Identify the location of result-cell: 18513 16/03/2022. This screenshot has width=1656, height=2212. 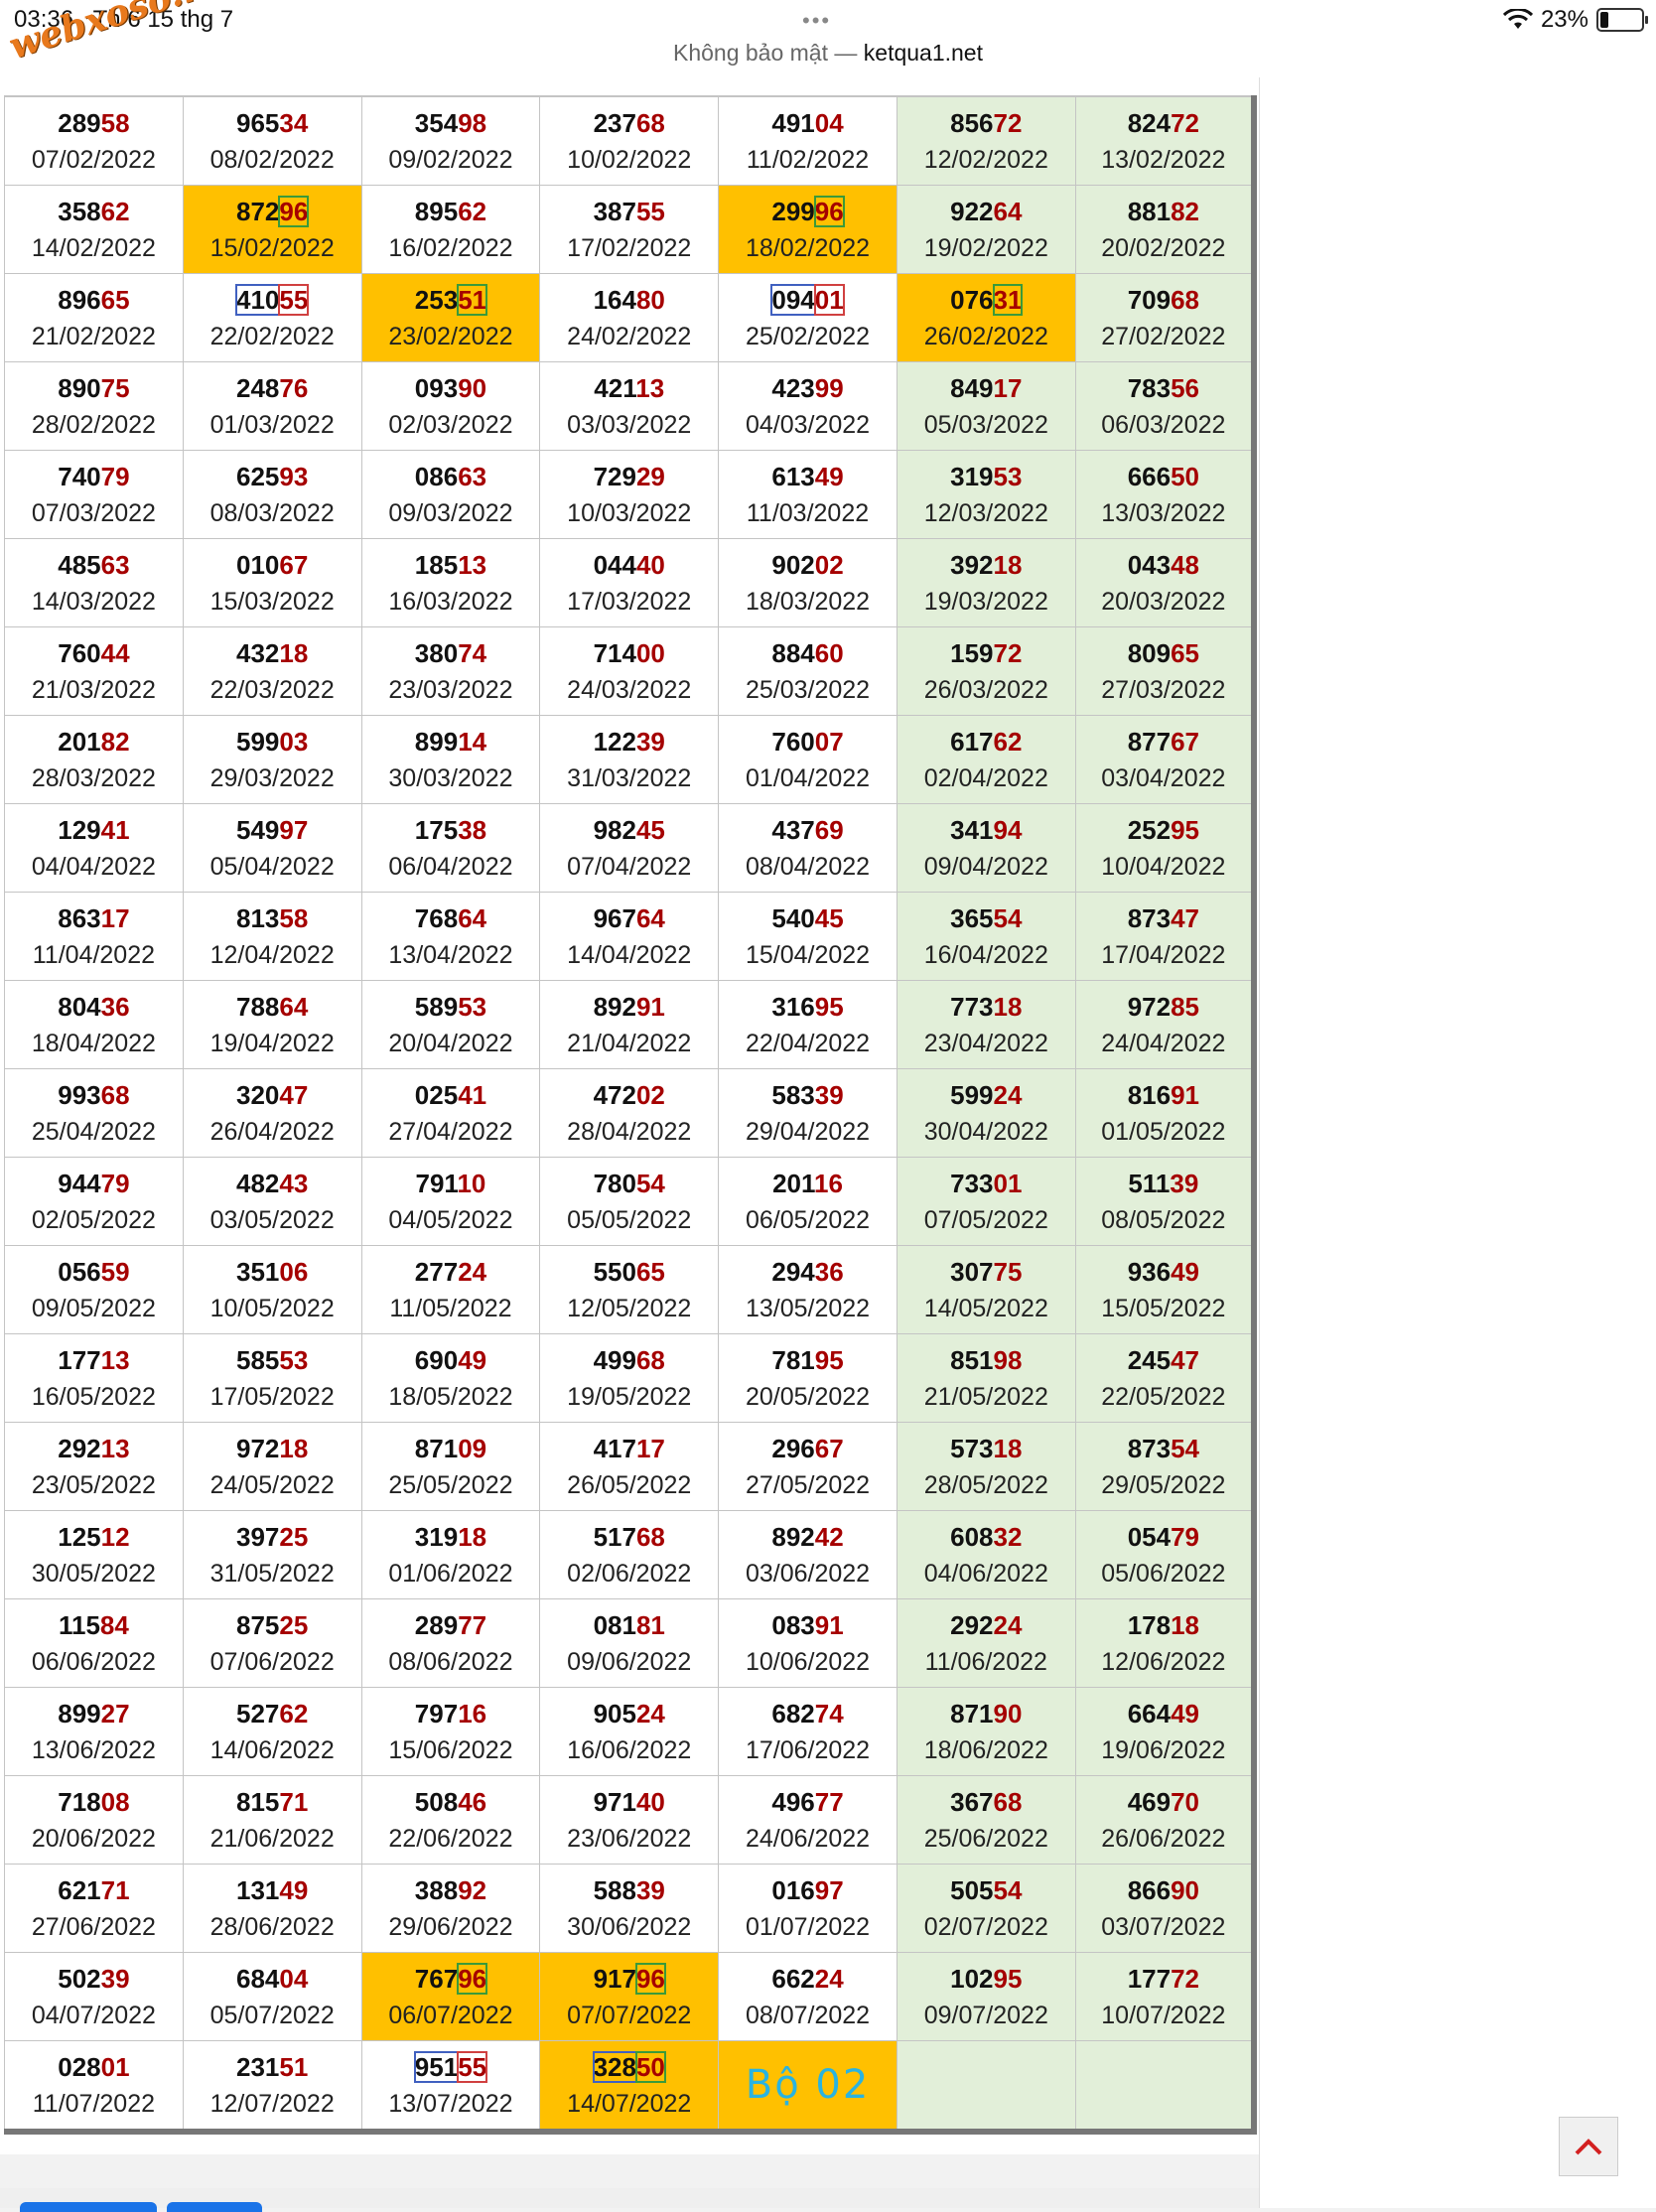
(450, 582).